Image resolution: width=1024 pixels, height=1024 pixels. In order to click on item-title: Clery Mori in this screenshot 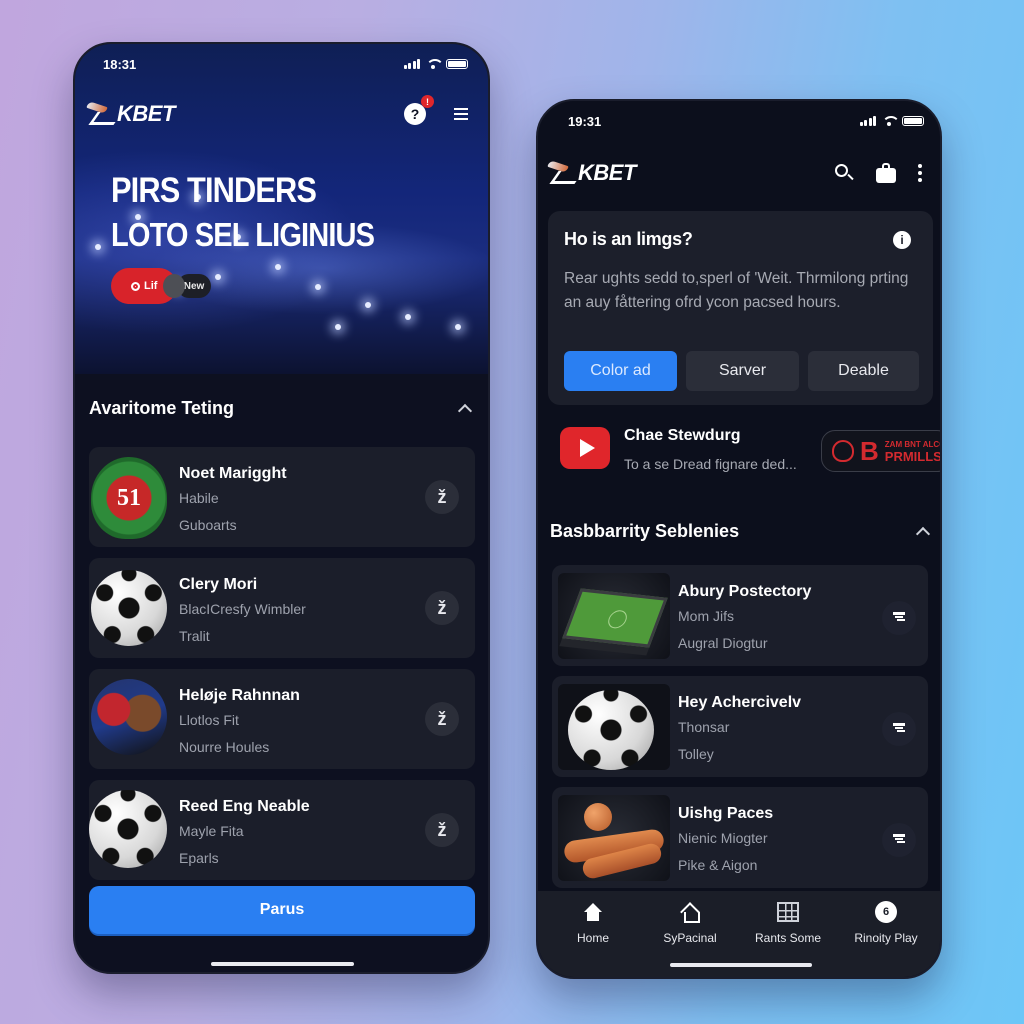, I will do `click(218, 584)`.